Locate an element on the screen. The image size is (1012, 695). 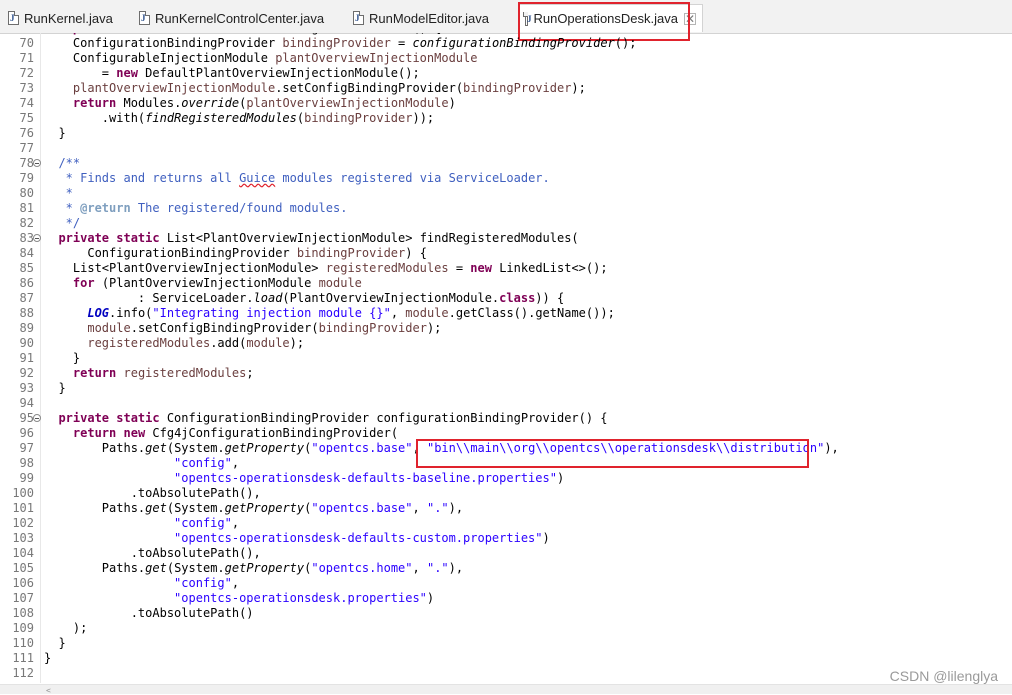
code-token: LOG is located at coordinates (98, 313).